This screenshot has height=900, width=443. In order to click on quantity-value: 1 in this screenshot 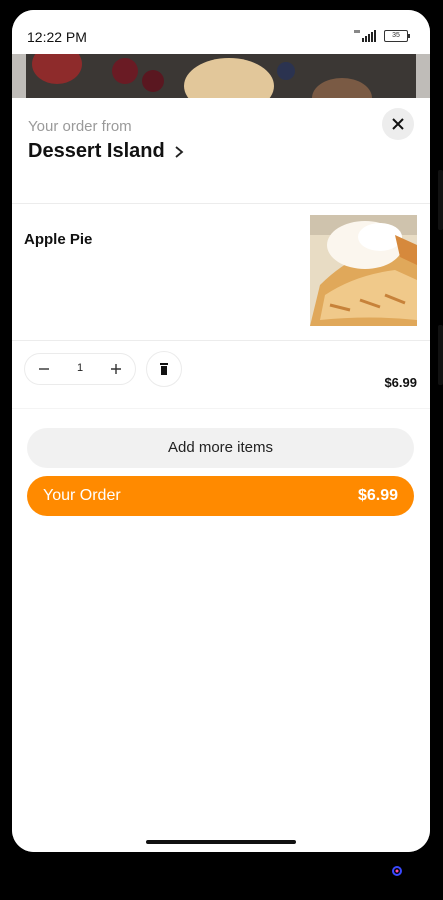, I will do `click(80, 368)`.